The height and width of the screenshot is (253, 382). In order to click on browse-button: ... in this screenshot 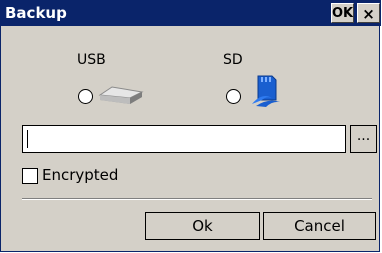, I will do `click(363, 139)`.